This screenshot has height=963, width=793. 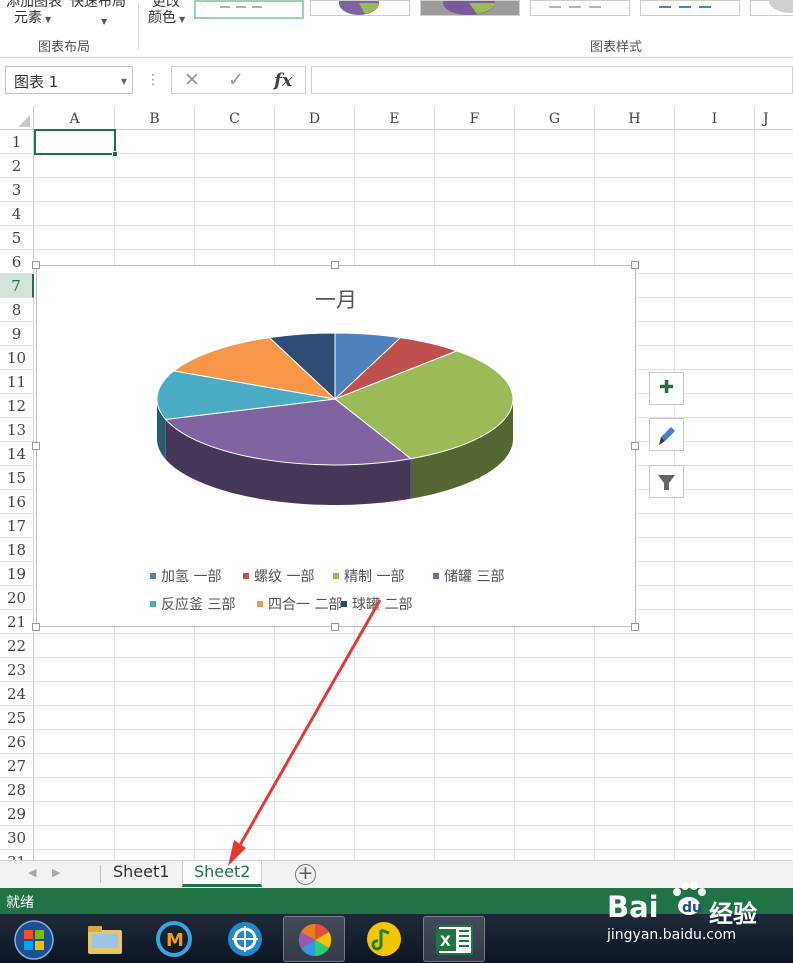 I want to click on name-box: 图表 1 ▼, so click(x=69, y=80).